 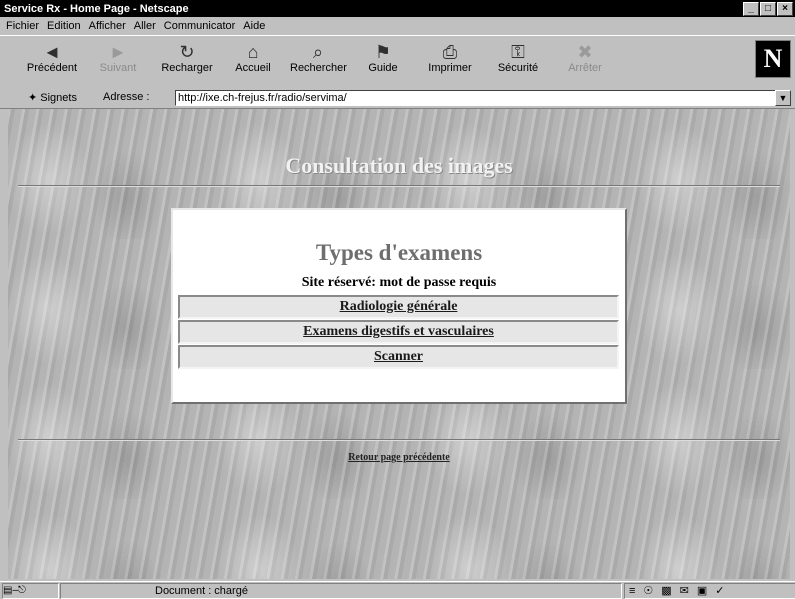 I want to click on forward-button: ► Suivant, so click(x=118, y=64).